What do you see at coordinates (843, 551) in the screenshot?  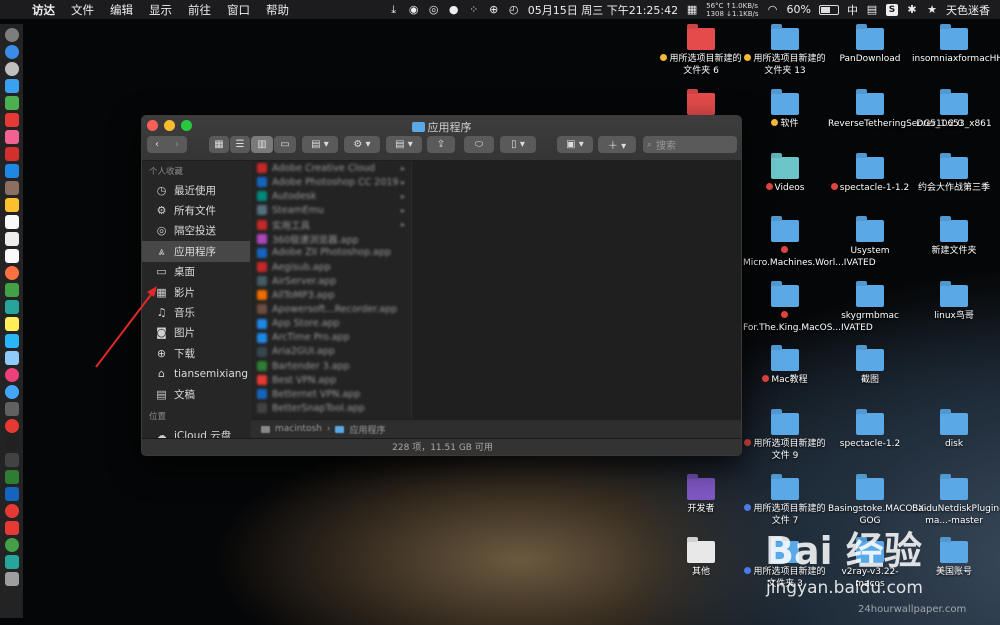 I see `baidu-watermark: Bai 经验` at bounding box center [843, 551].